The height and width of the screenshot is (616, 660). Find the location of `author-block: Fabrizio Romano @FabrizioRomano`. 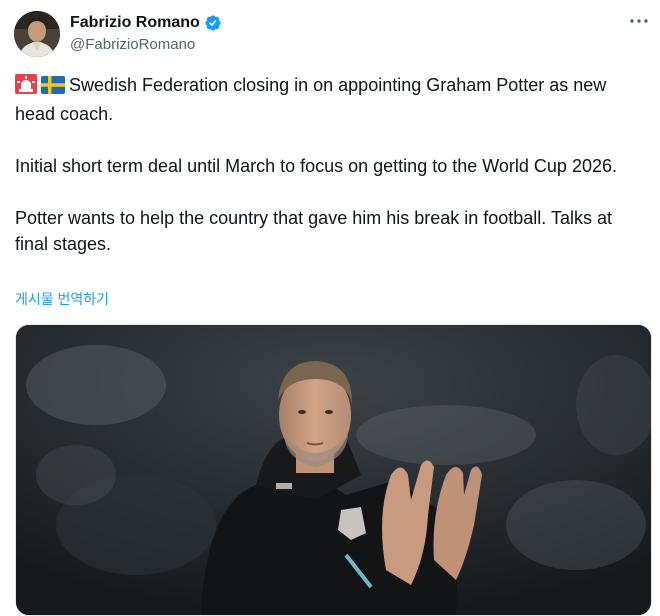

author-block: Fabrizio Romano @FabrizioRomano is located at coordinates (146, 32).